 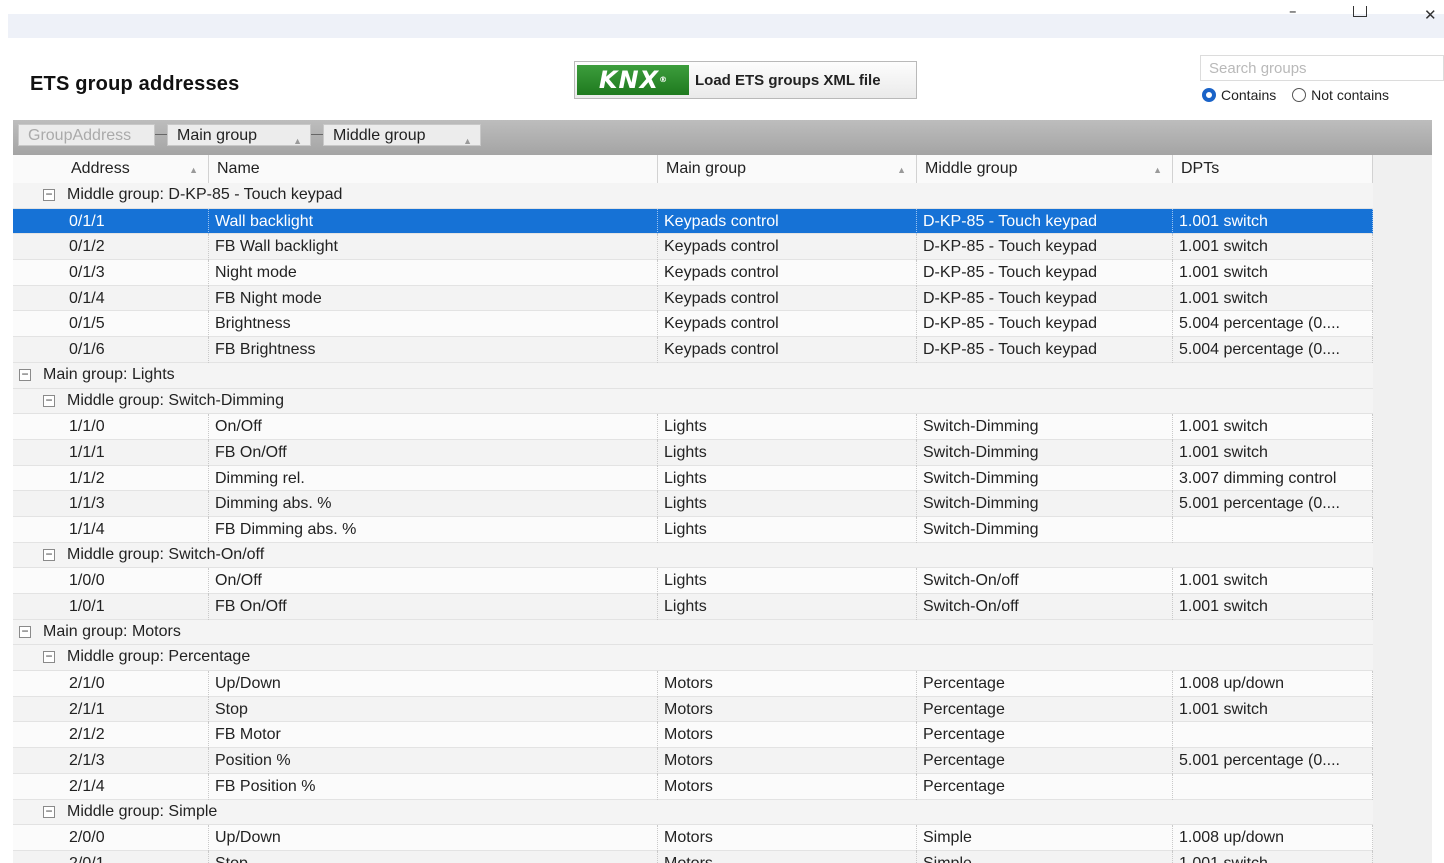 I want to click on middle-group-row: − Middle group: Switch-On/off, so click(x=693, y=555).